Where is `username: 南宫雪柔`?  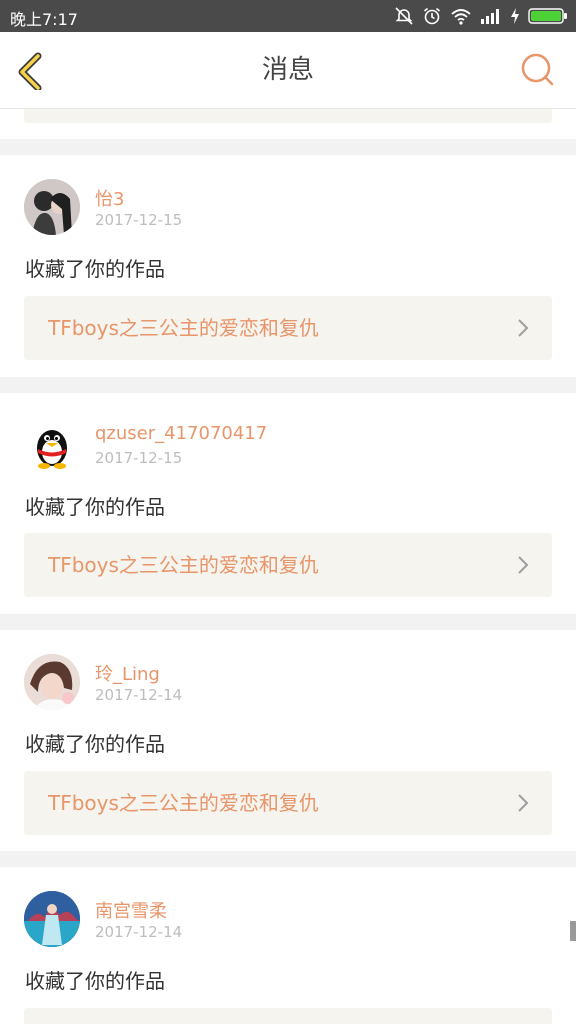
username: 南宫雪柔 is located at coordinates (131, 910).